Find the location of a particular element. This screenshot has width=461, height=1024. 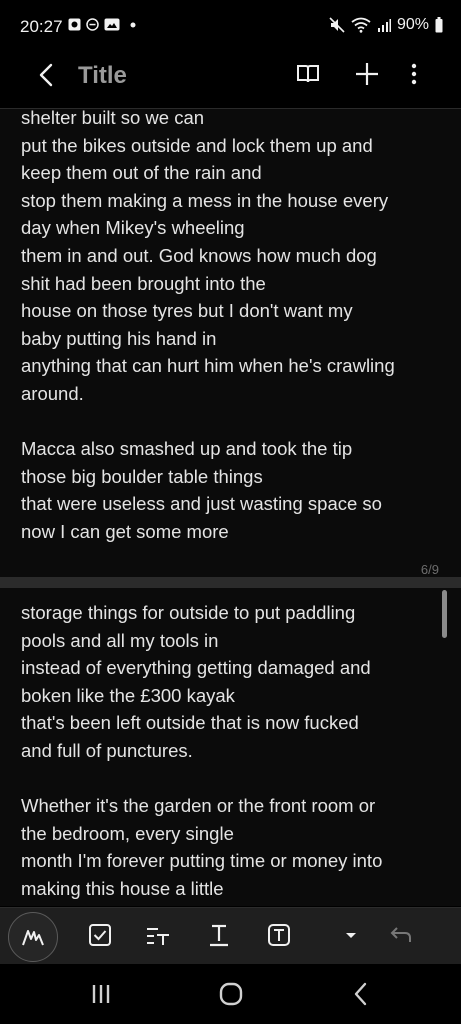

editor-toolbar is located at coordinates (230, 936).